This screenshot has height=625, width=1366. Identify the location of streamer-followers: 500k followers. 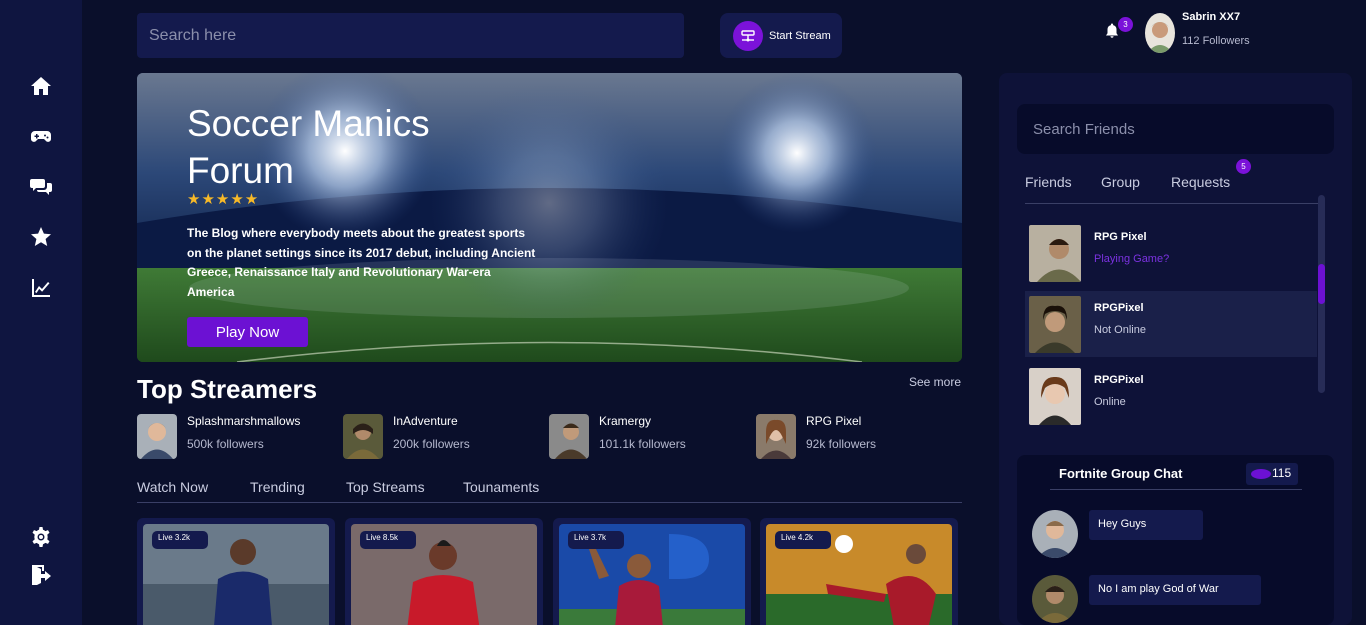
(225, 444).